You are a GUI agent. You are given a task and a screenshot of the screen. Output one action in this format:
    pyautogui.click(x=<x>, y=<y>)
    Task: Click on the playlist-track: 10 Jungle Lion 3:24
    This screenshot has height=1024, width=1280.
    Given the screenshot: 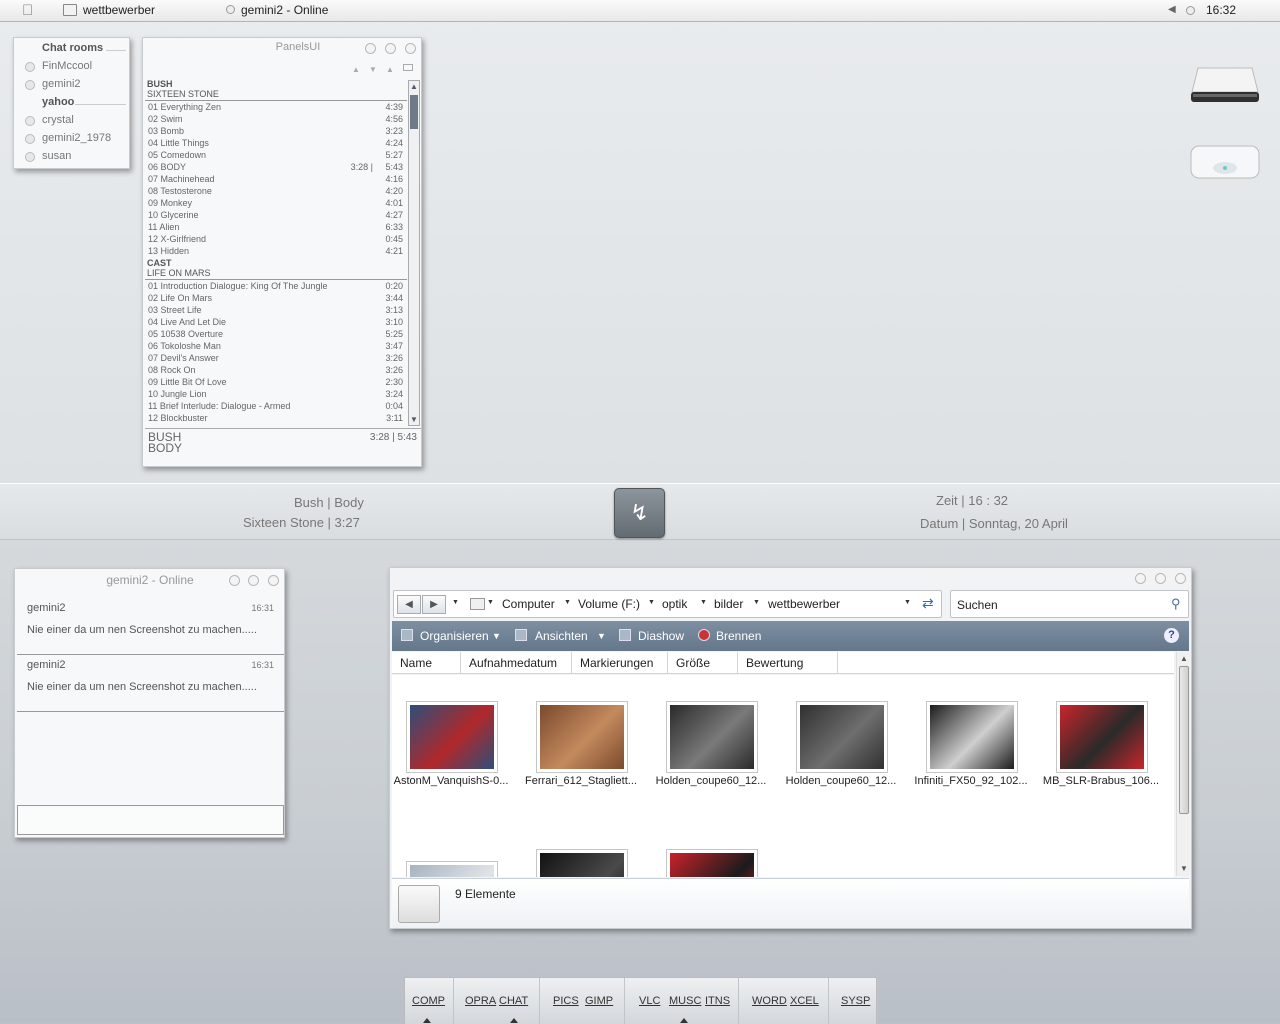 What is the action you would take?
    pyautogui.click(x=275, y=394)
    